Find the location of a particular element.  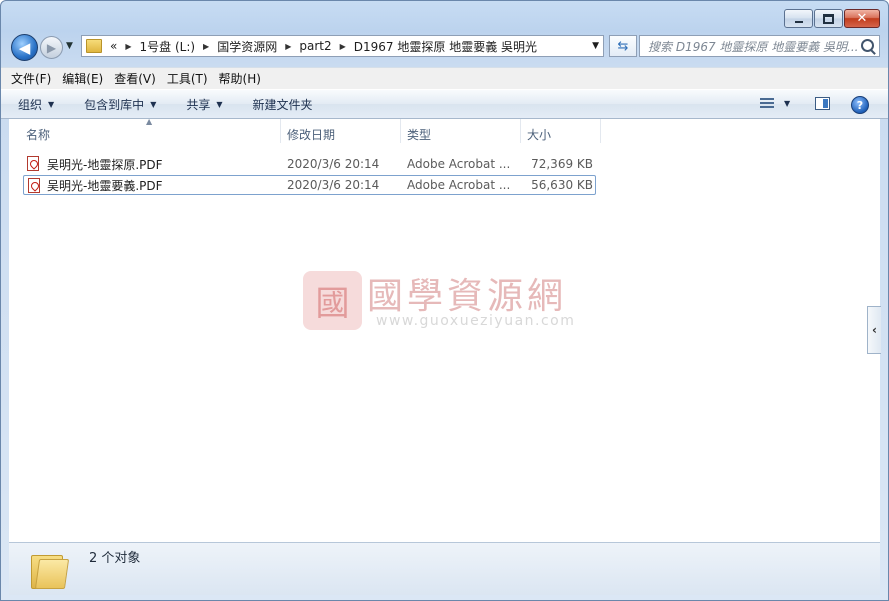

search-icon is located at coordinates (867, 45).